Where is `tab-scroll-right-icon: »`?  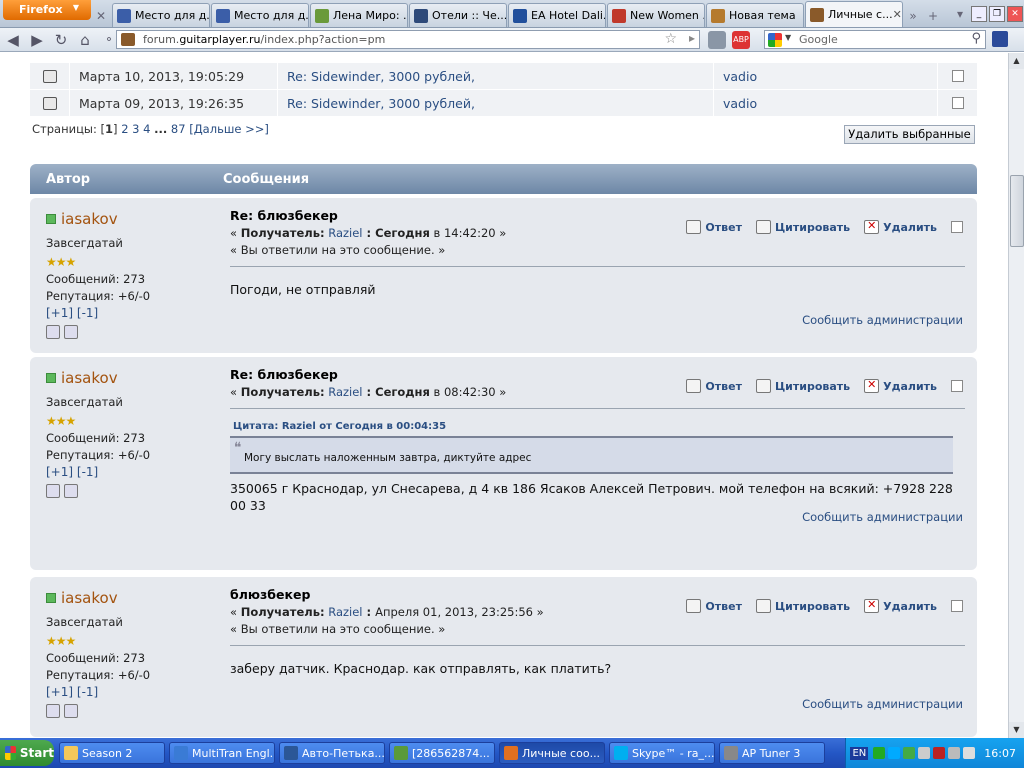
tab-scroll-right-icon: » is located at coordinates (913, 16).